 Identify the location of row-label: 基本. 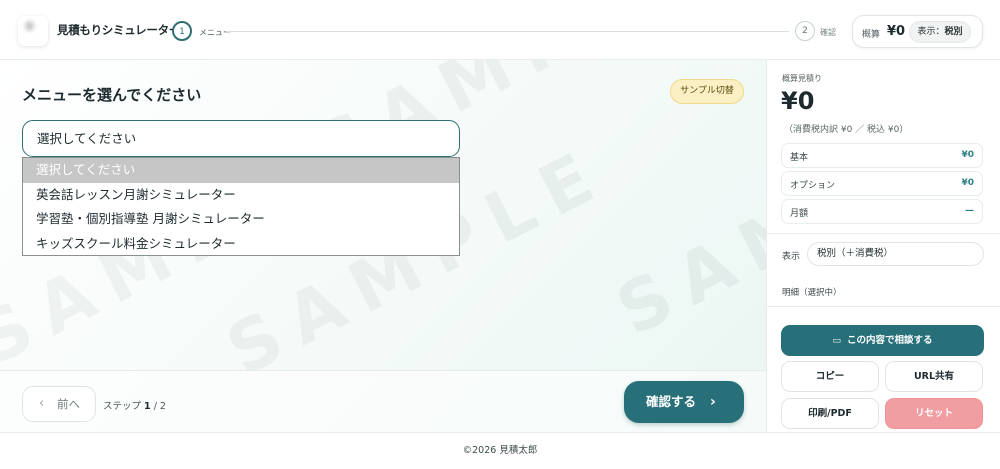
(799, 158).